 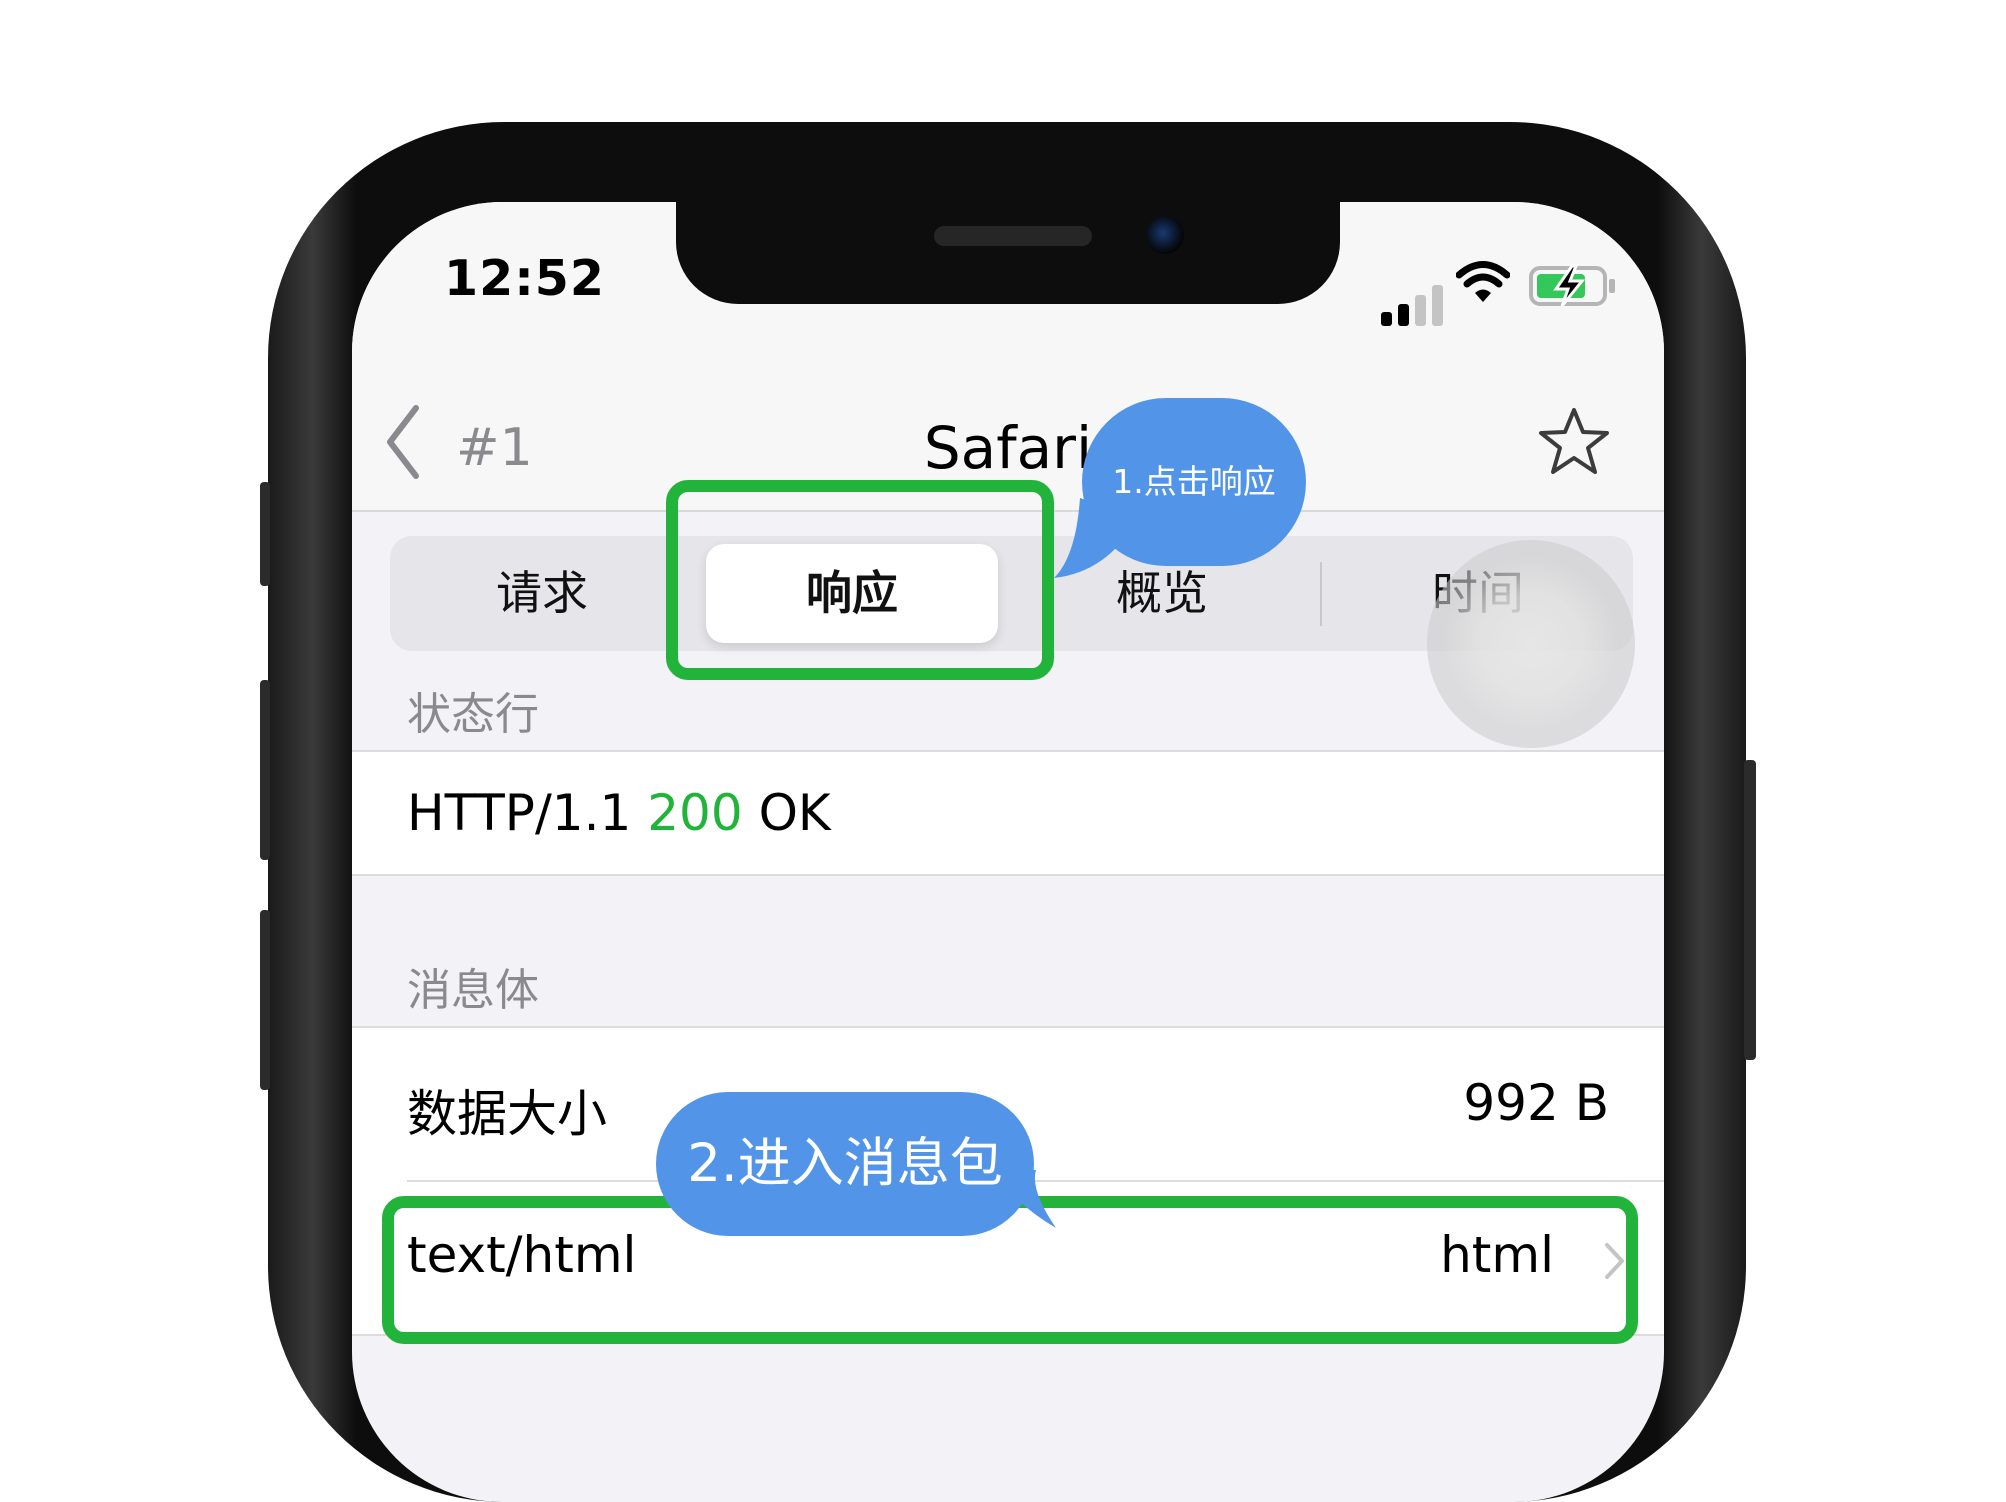 What do you see at coordinates (1750, 910) in the screenshot?
I see `side-button` at bounding box center [1750, 910].